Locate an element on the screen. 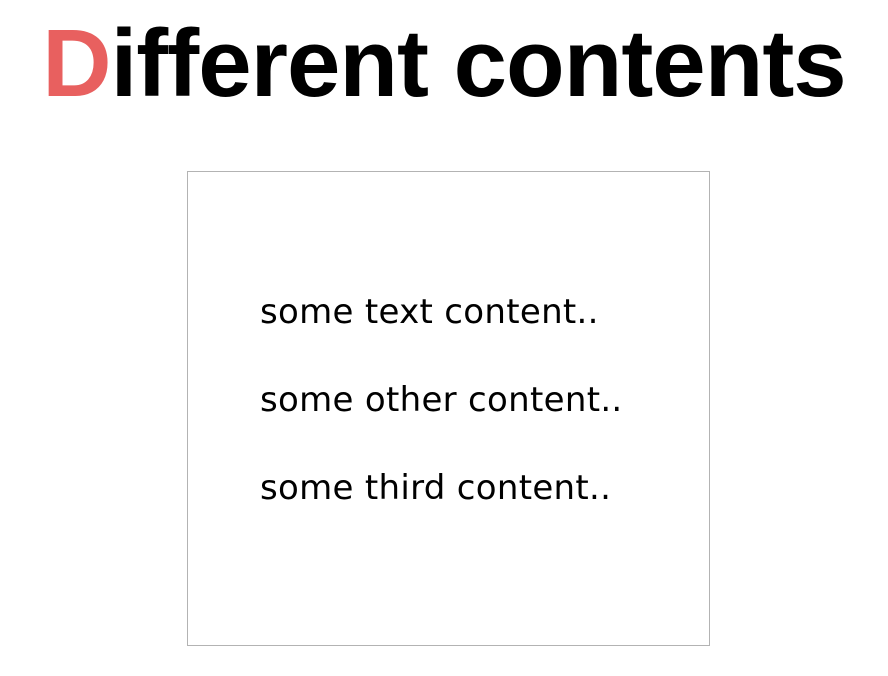  content-item-third: some third content.. is located at coordinates (436, 488).